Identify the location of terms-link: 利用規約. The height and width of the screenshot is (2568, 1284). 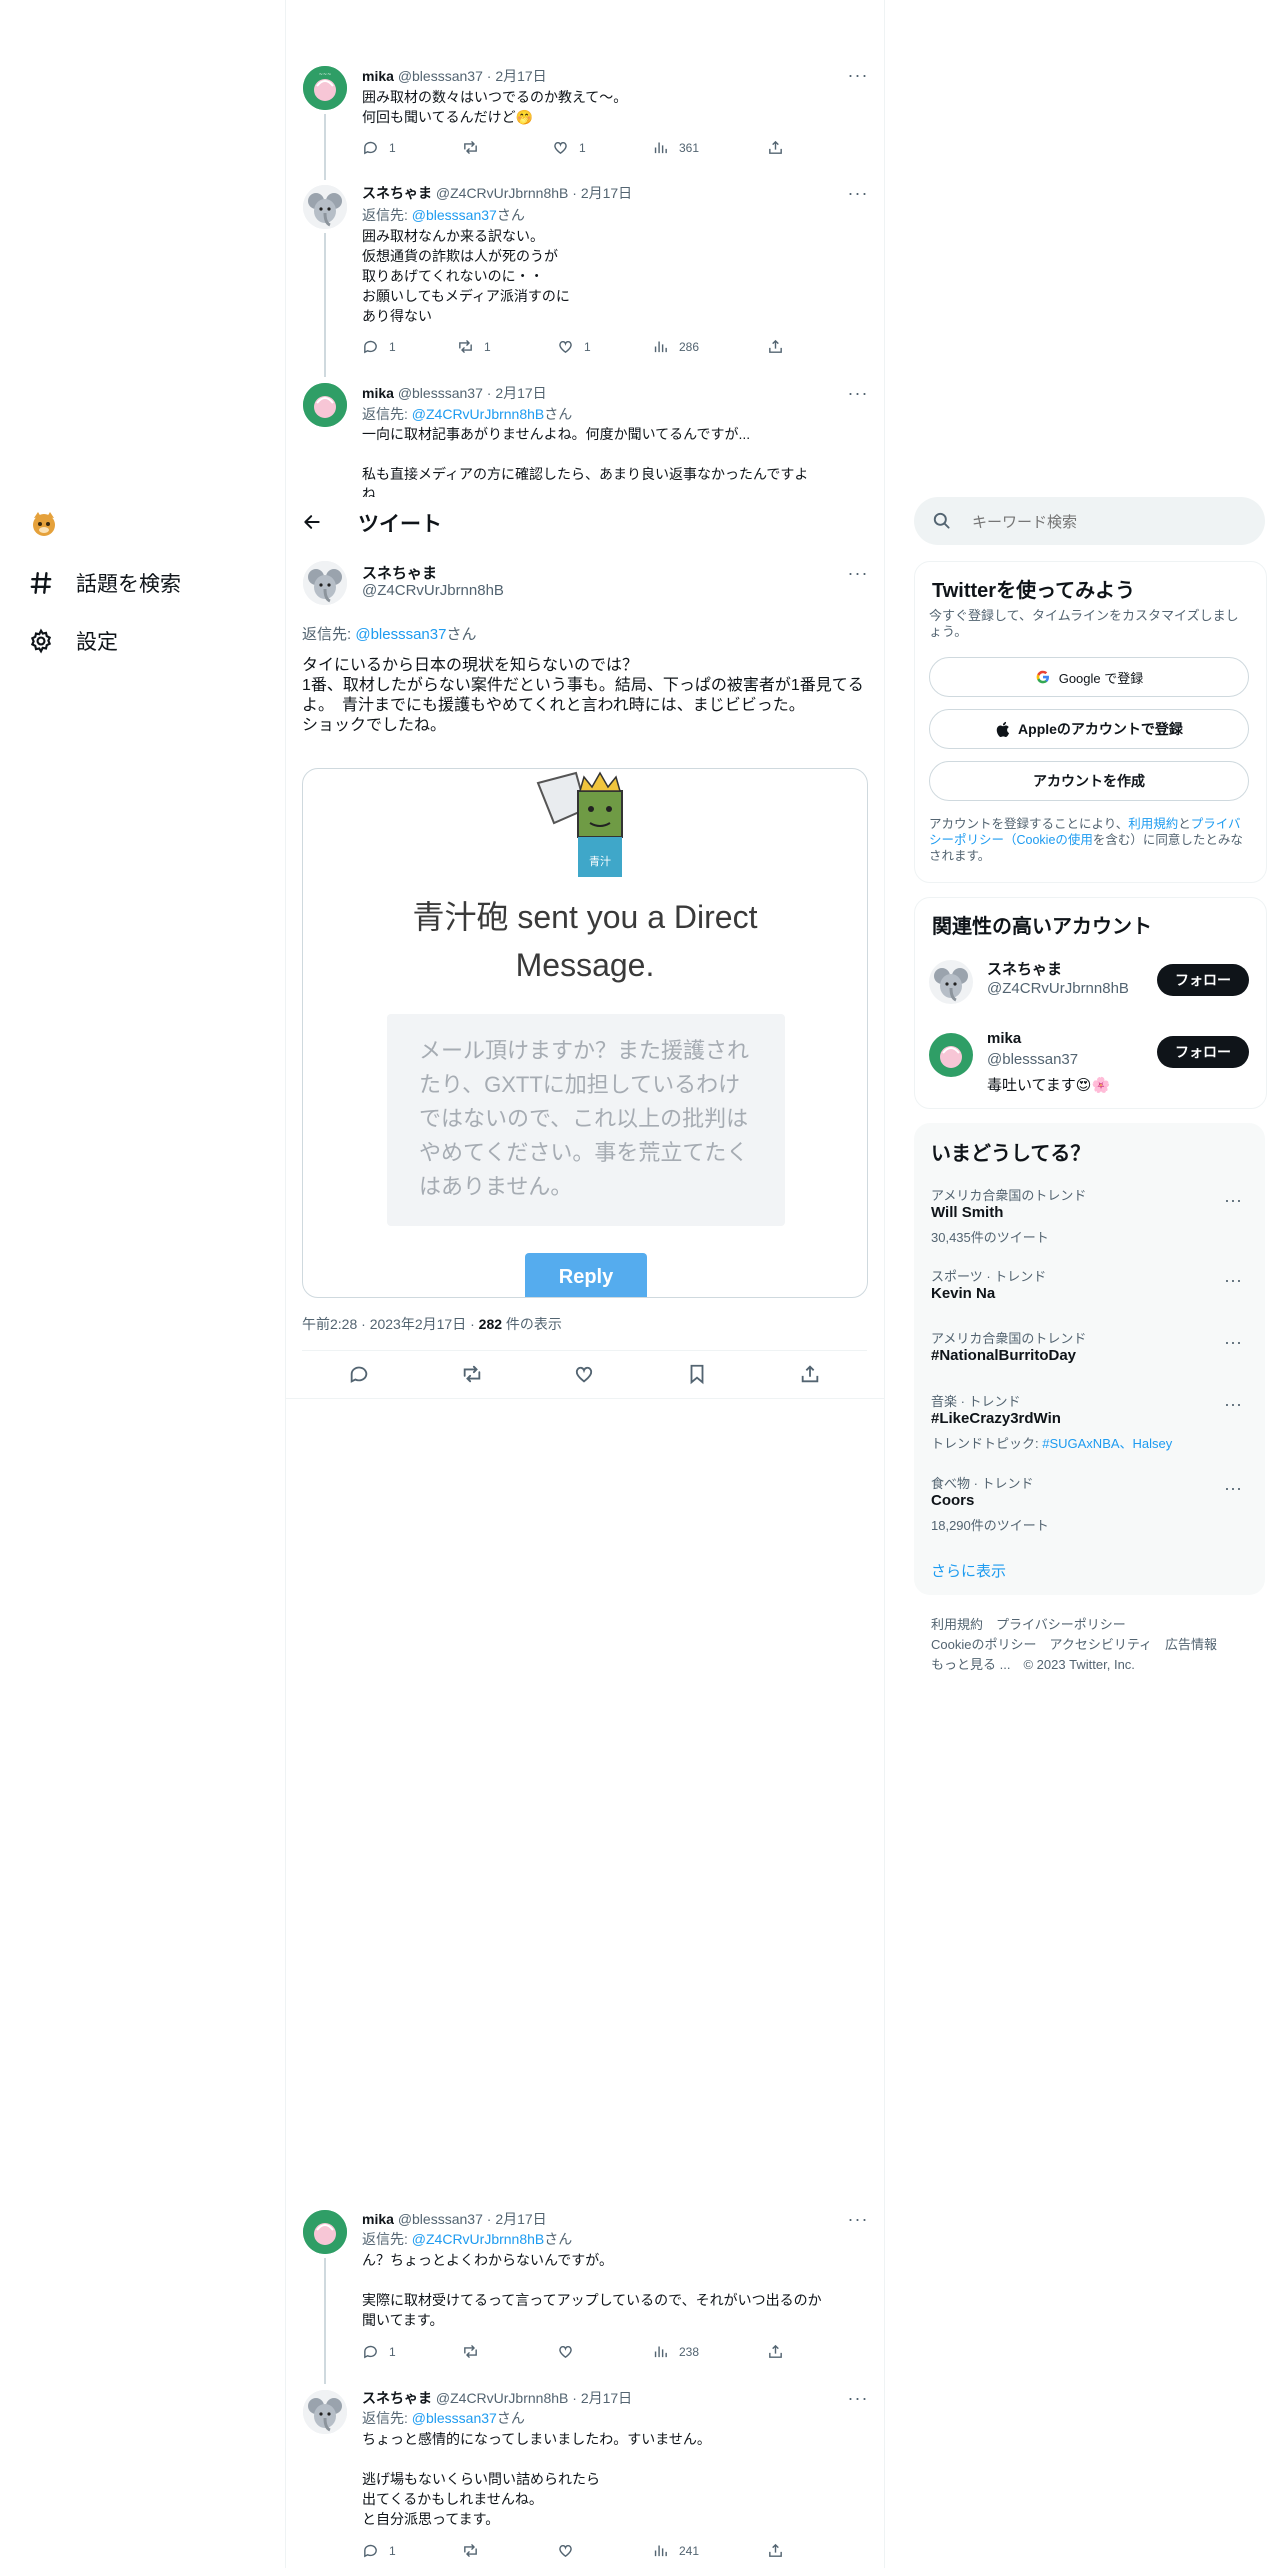
(1153, 824).